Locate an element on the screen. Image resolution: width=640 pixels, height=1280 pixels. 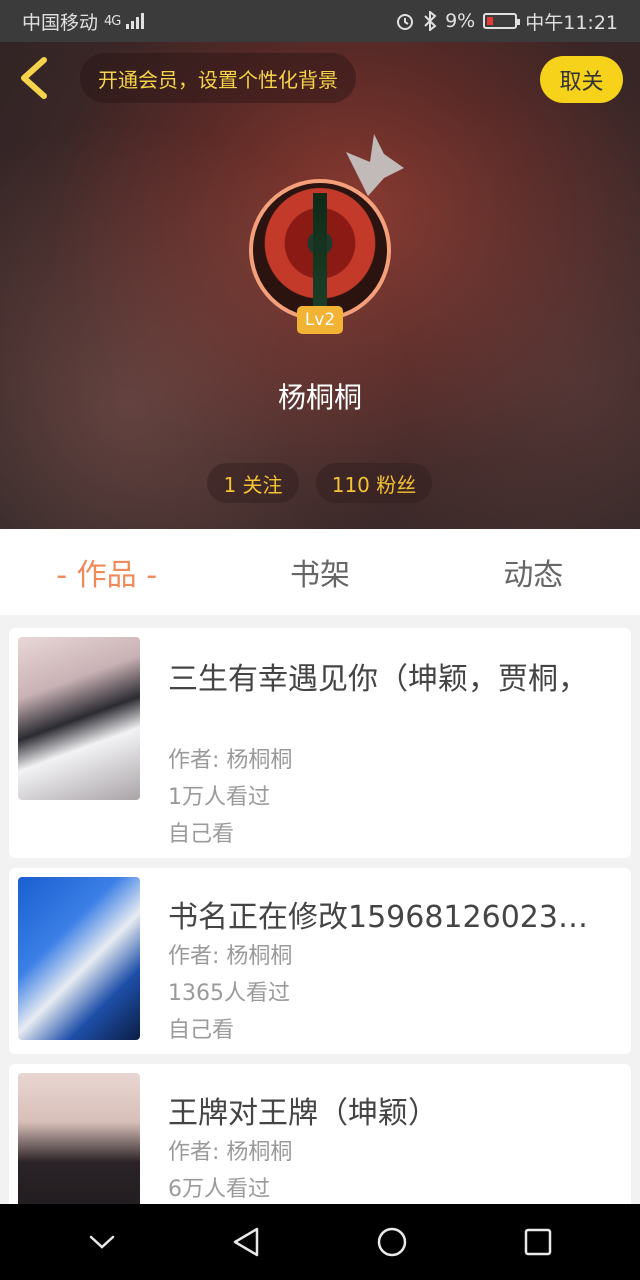
bluetooth-icon is located at coordinates (430, 21).